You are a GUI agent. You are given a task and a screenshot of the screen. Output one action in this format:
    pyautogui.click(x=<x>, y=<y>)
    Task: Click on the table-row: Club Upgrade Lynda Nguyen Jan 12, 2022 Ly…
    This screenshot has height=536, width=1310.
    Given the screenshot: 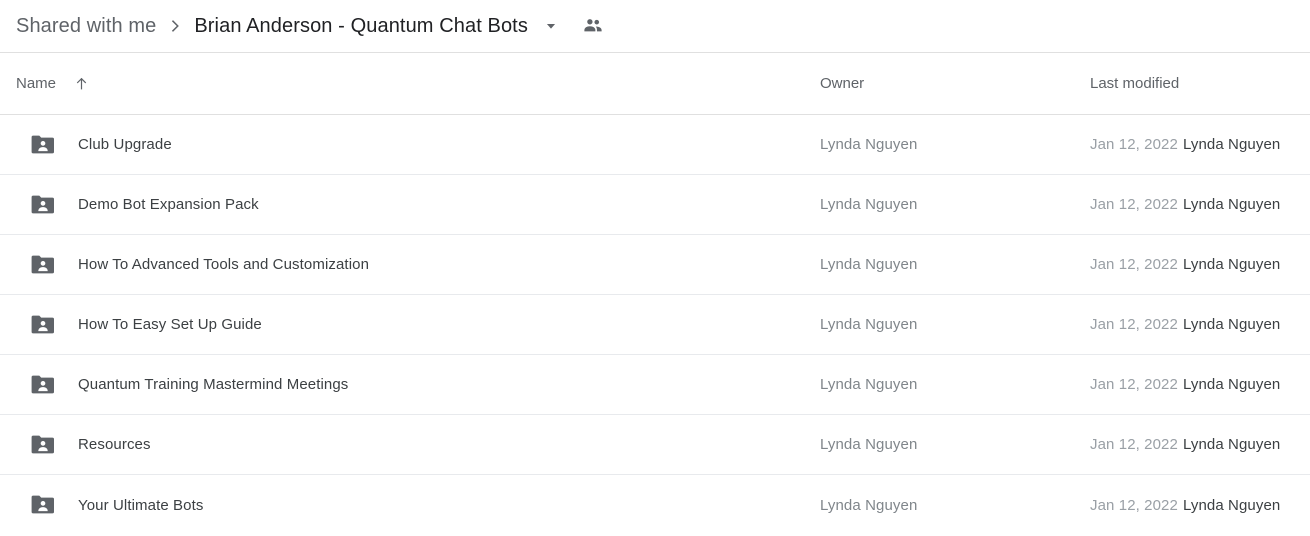 What is the action you would take?
    pyautogui.click(x=655, y=145)
    